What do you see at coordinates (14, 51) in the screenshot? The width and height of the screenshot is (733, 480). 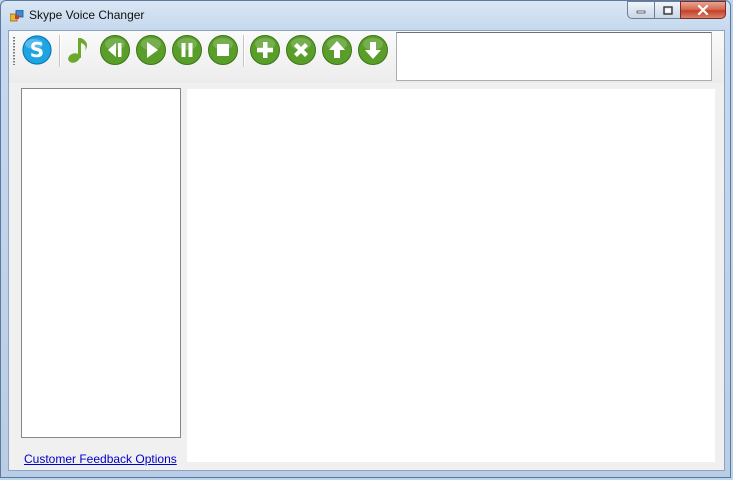 I see `toolbar-grip` at bounding box center [14, 51].